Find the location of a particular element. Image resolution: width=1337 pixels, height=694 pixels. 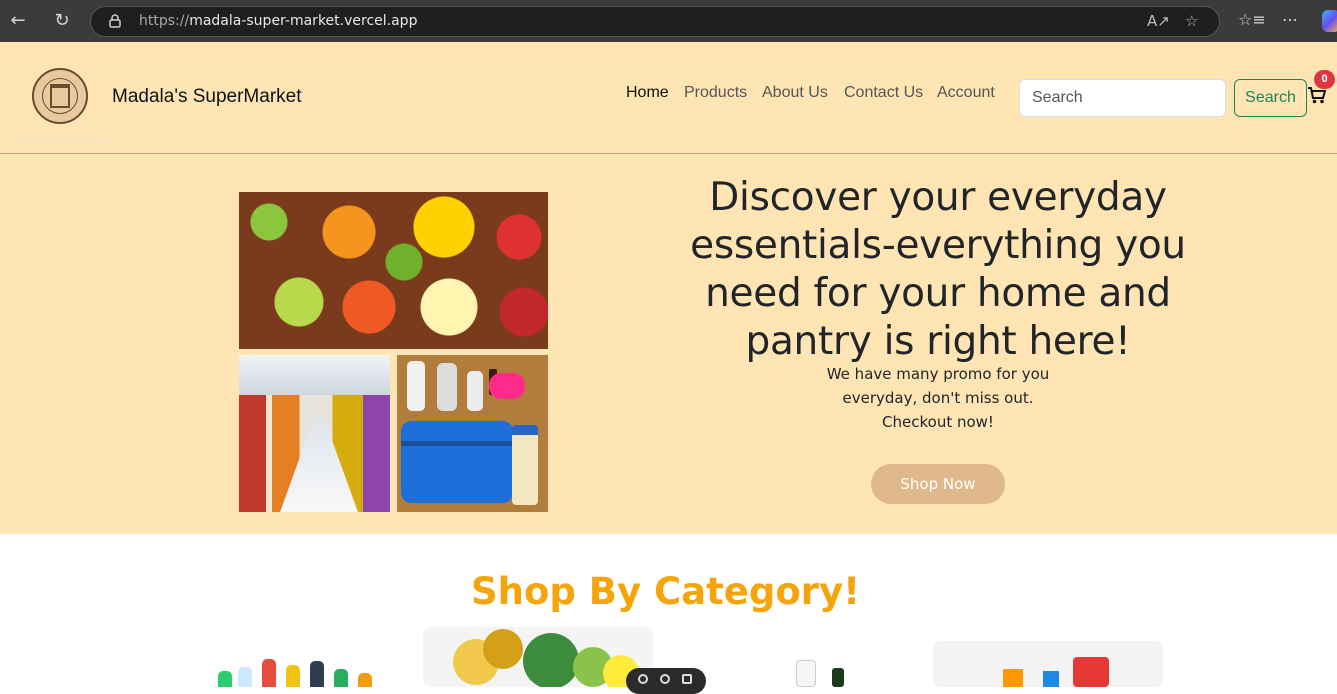

url-text: https://madala-super-market.vercel.app is located at coordinates (278, 21).